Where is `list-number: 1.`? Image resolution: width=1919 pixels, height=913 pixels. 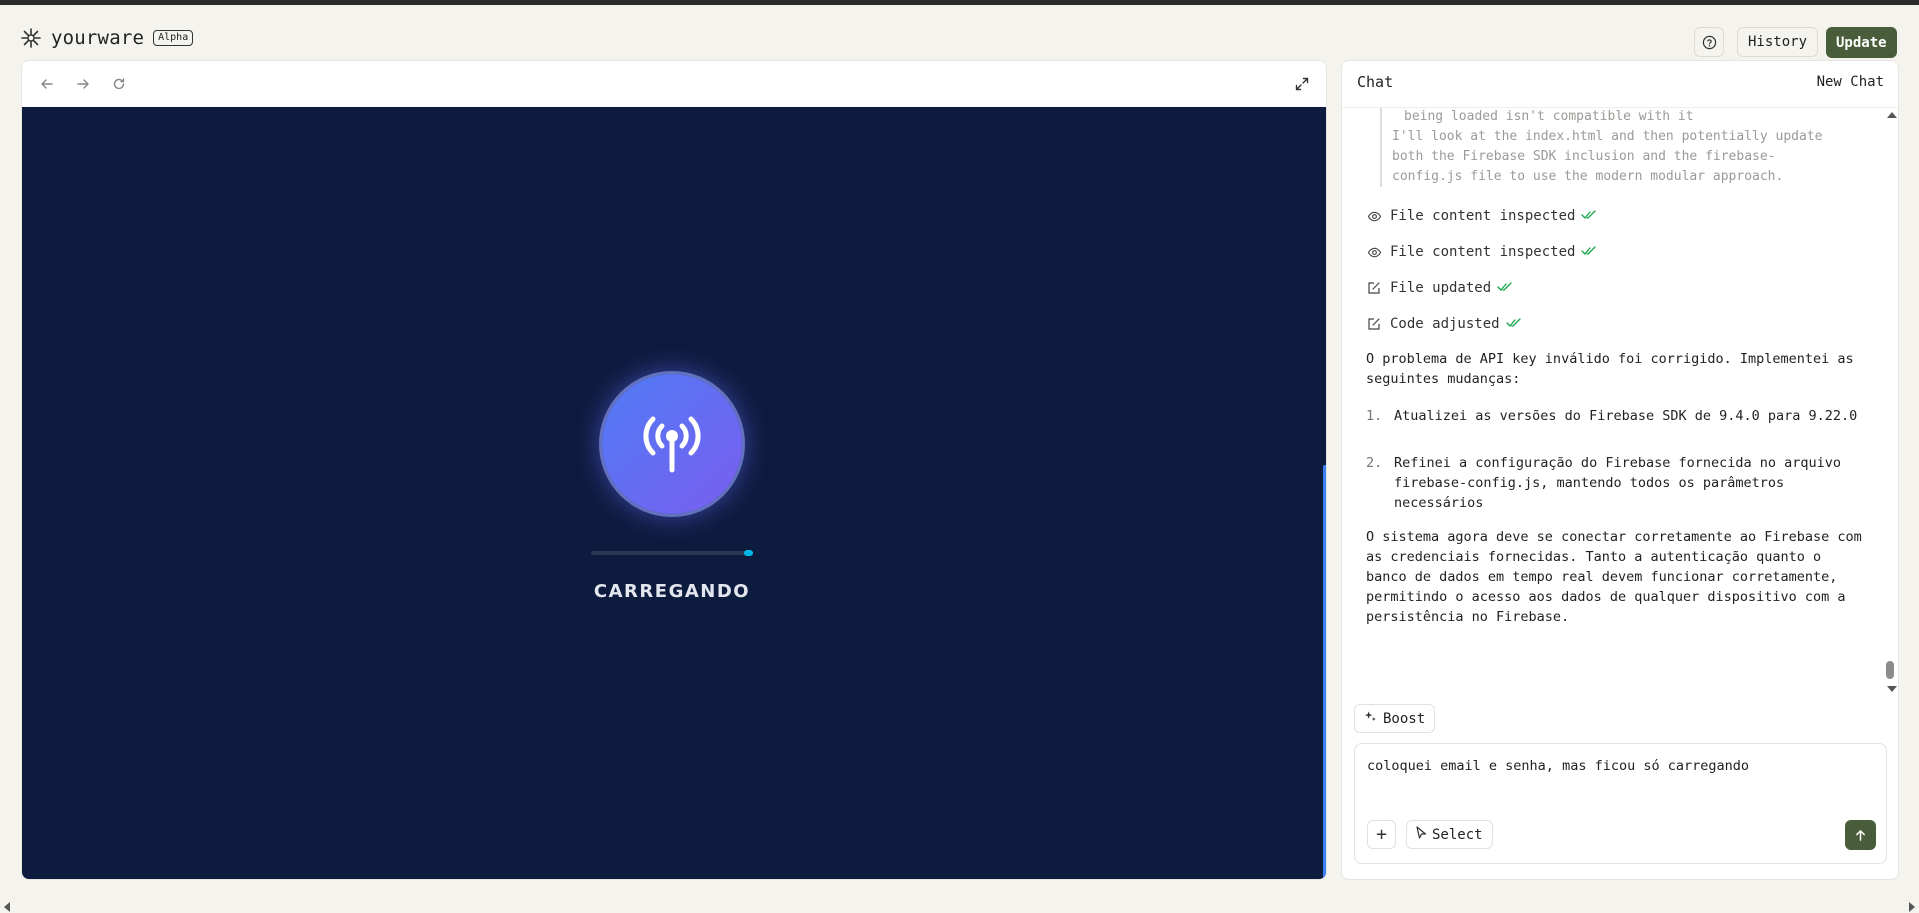
list-number: 1. is located at coordinates (1374, 416).